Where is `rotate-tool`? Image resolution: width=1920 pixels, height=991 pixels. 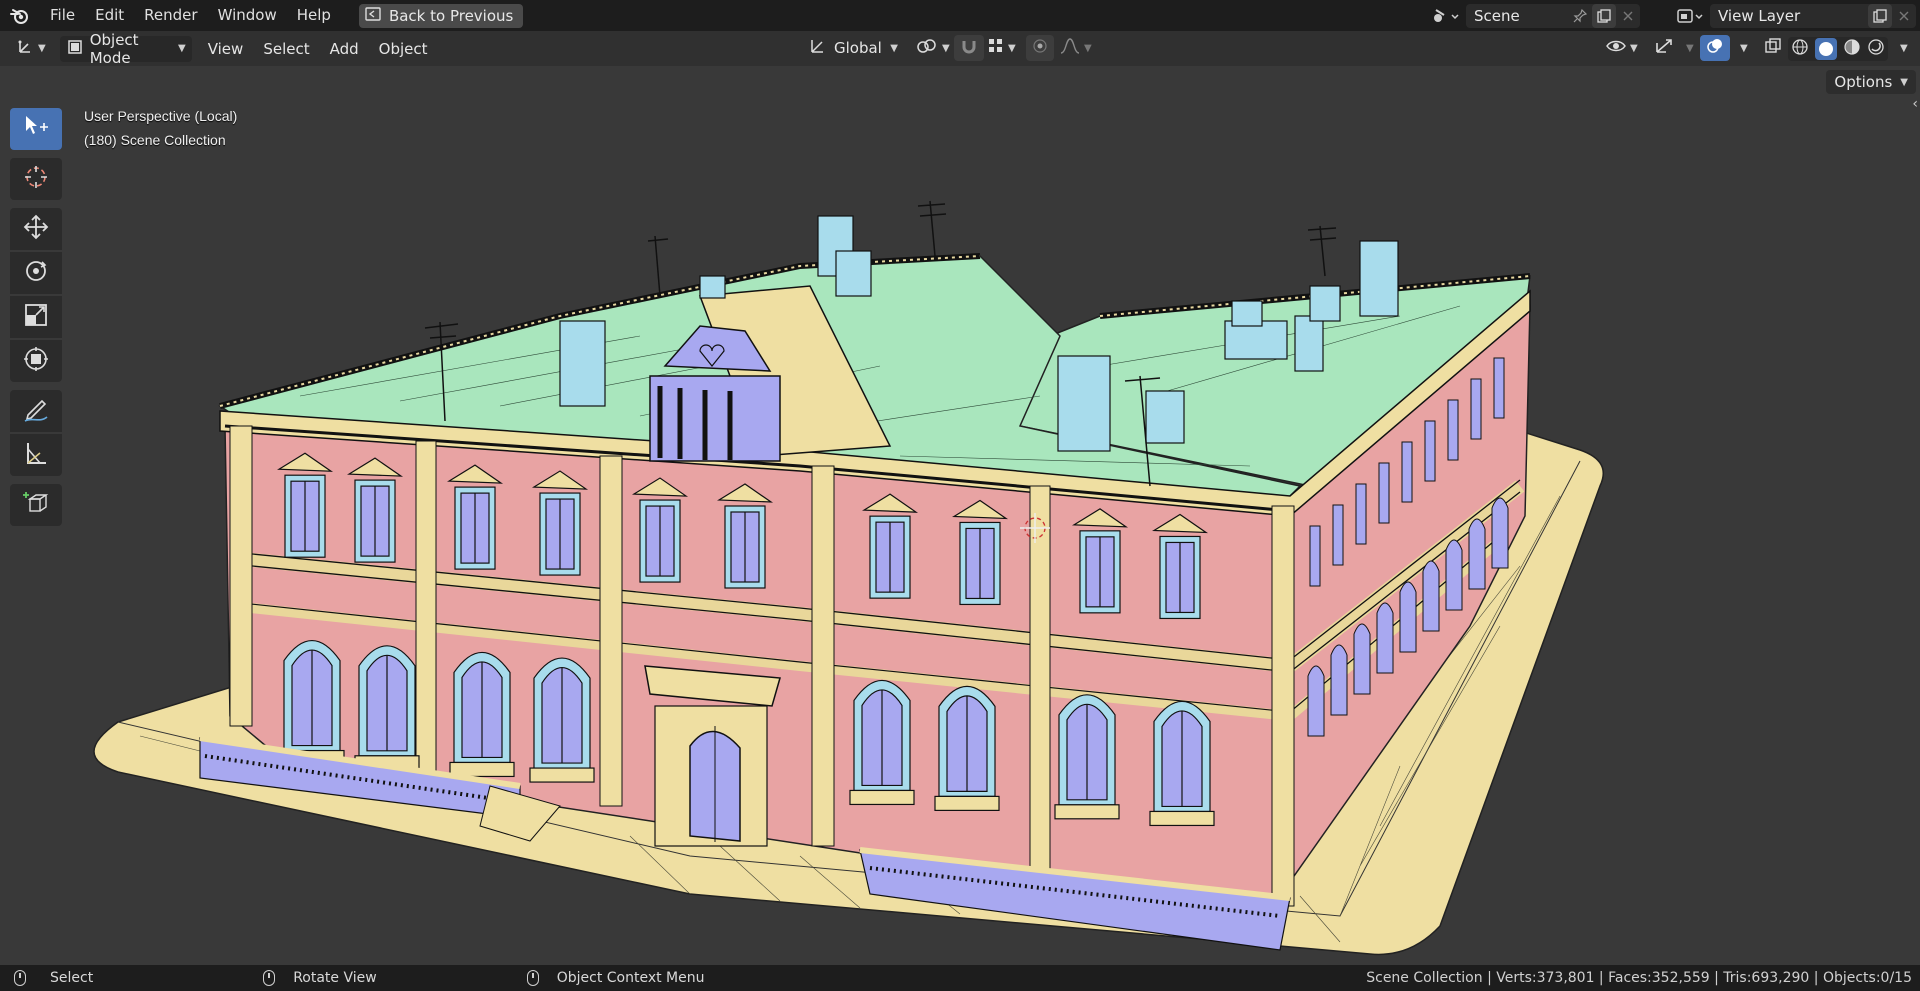 rotate-tool is located at coordinates (36, 273).